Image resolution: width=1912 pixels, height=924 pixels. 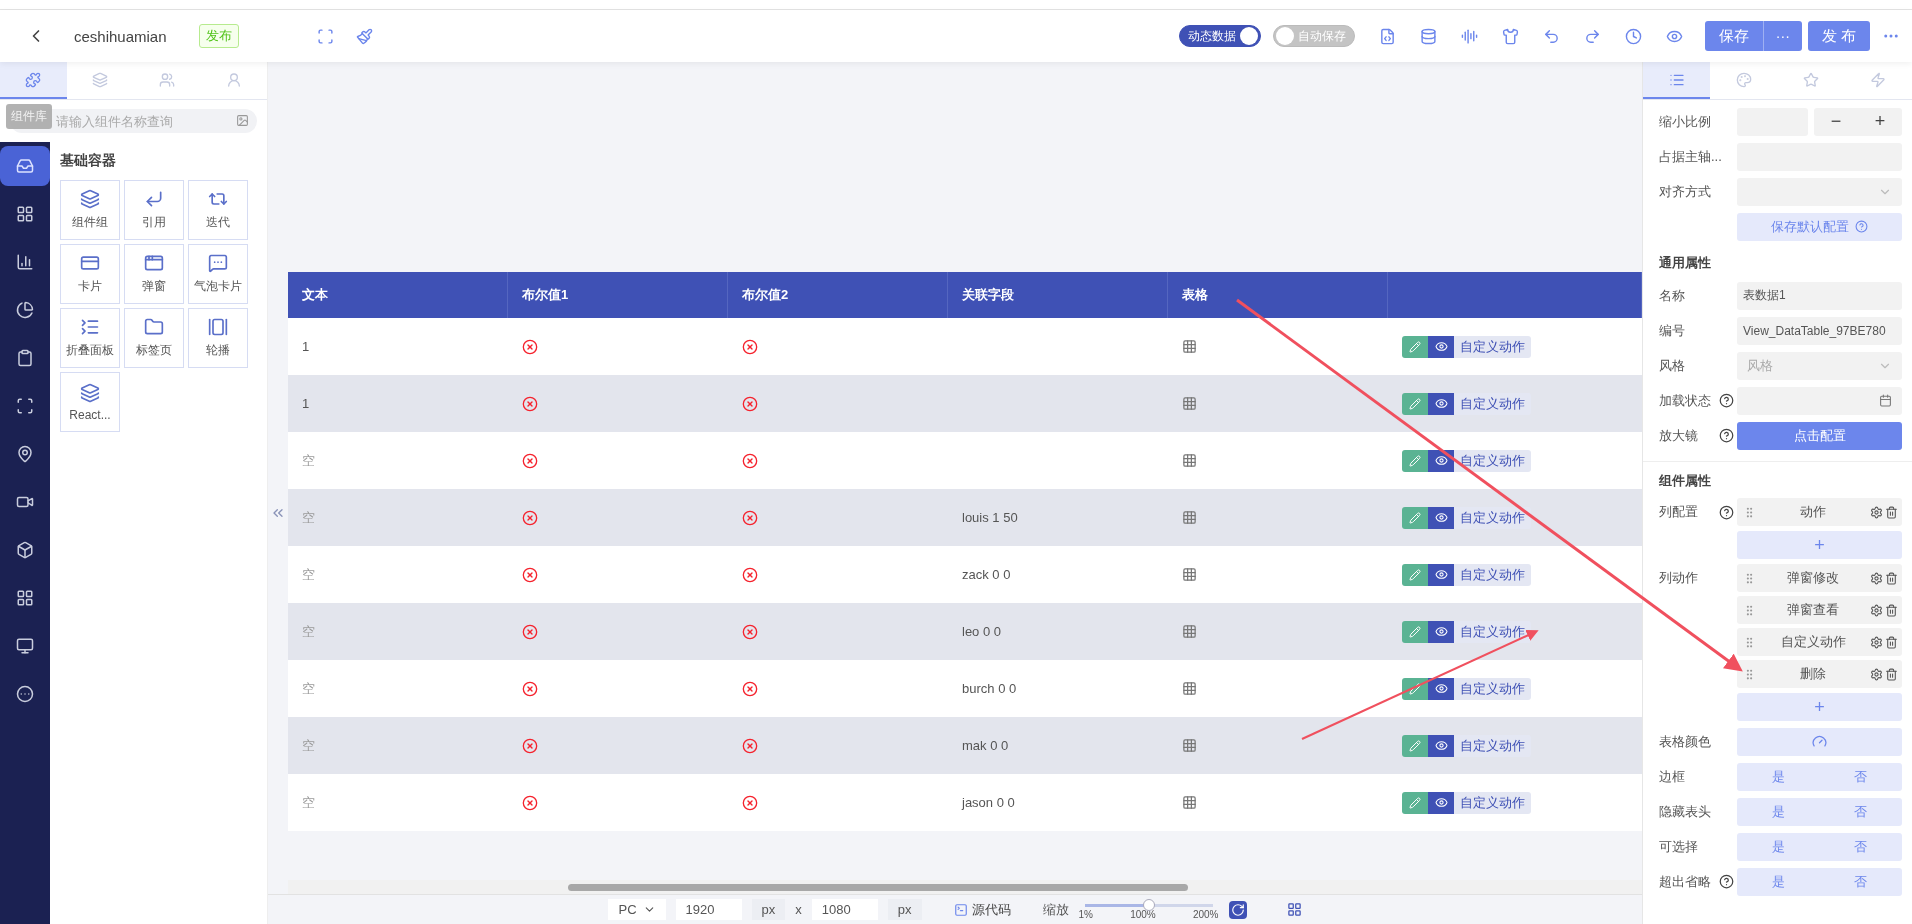 I want to click on collapse-list-icon, so click(x=90, y=327).